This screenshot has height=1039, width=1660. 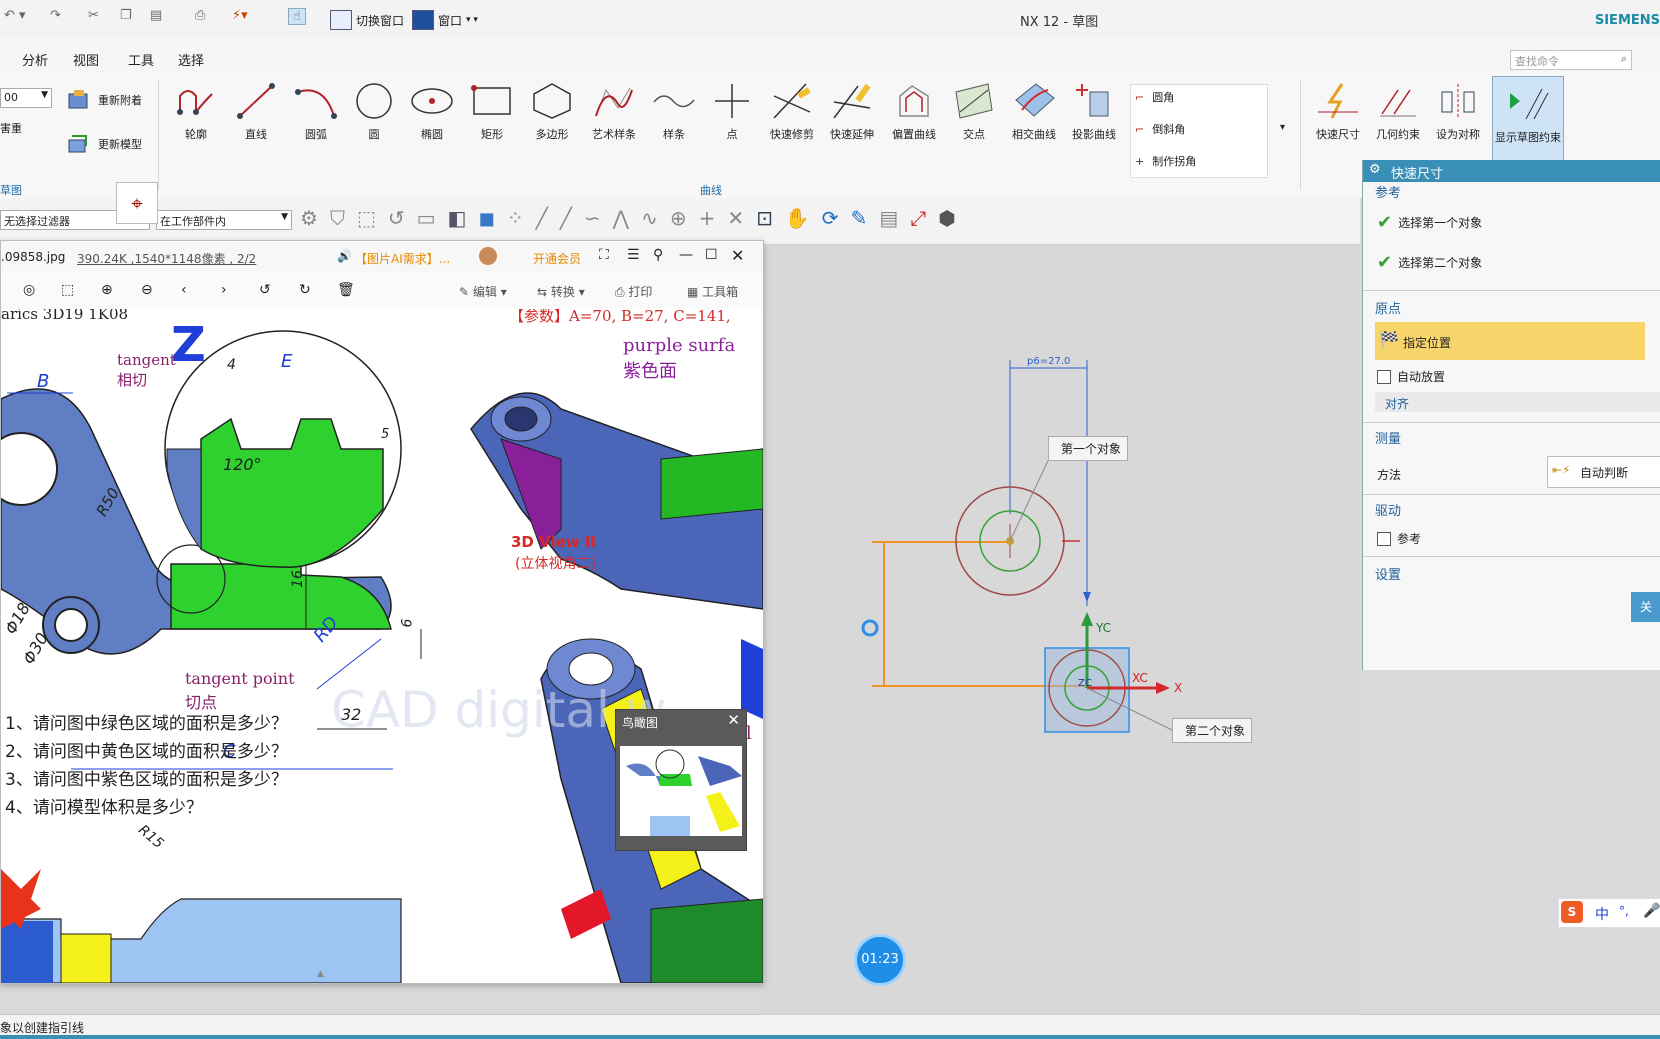 What do you see at coordinates (141, 59) in the screenshot?
I see `menu-tools: 工具` at bounding box center [141, 59].